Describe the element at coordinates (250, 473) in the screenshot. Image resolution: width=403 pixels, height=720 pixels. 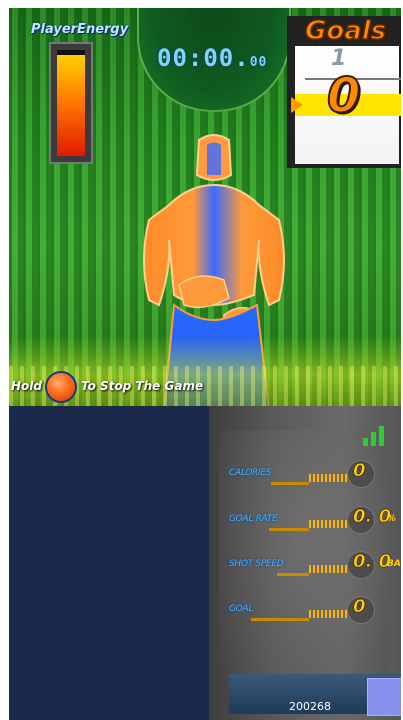
I see `stat-label: CALORIES` at that location.